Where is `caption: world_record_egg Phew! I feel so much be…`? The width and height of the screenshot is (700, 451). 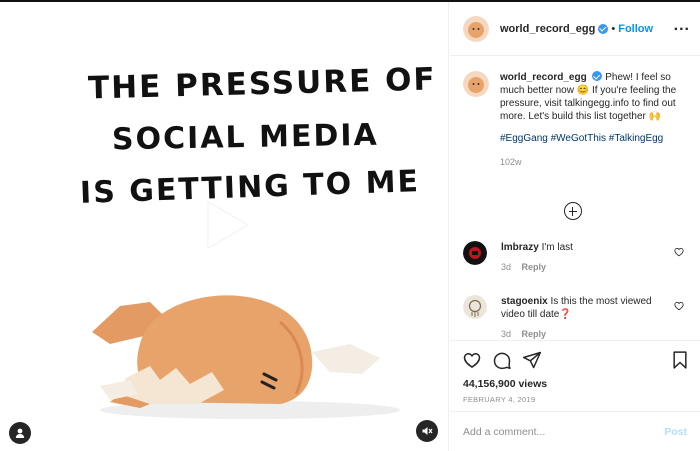
caption: world_record_egg Phew! I feel so much be… is located at coordinates (575, 120).